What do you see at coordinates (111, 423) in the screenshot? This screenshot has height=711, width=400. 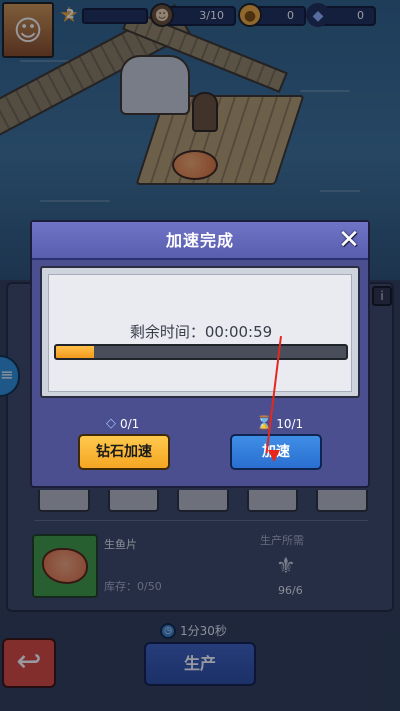 I see `diamond-icon: ◇` at bounding box center [111, 423].